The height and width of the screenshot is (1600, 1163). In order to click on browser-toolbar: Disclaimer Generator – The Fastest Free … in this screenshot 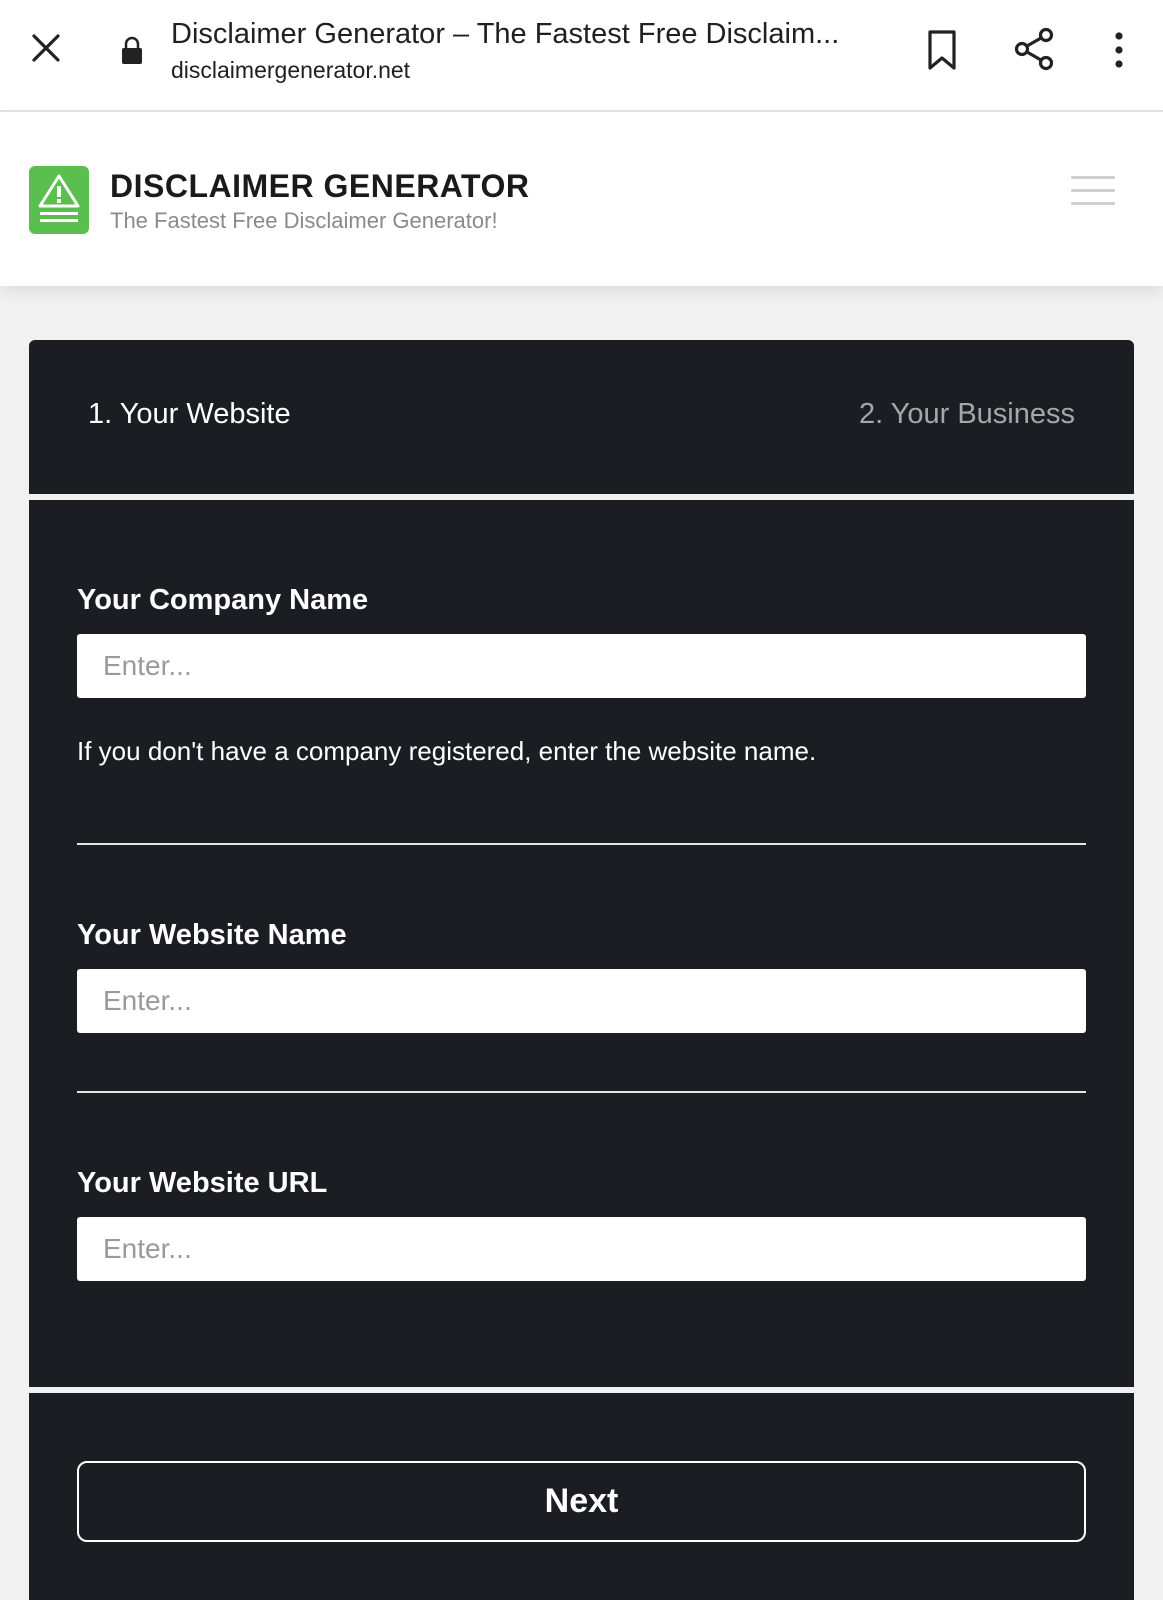, I will do `click(581, 56)`.